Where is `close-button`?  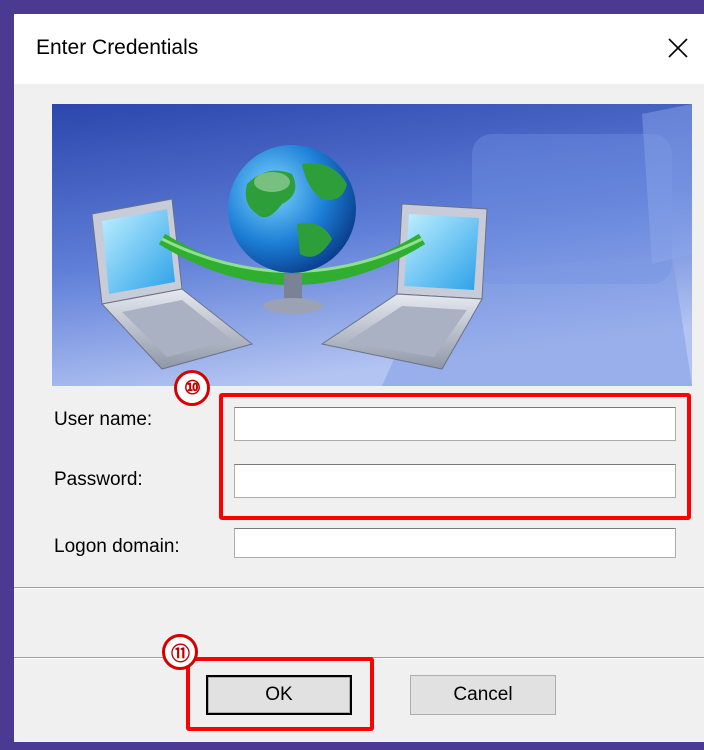 close-button is located at coordinates (678, 48).